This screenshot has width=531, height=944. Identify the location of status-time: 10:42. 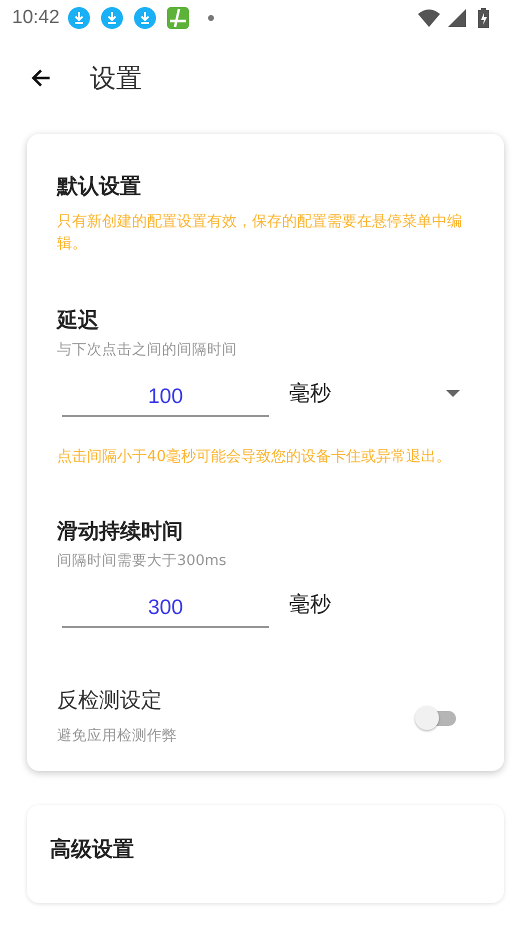
(36, 18).